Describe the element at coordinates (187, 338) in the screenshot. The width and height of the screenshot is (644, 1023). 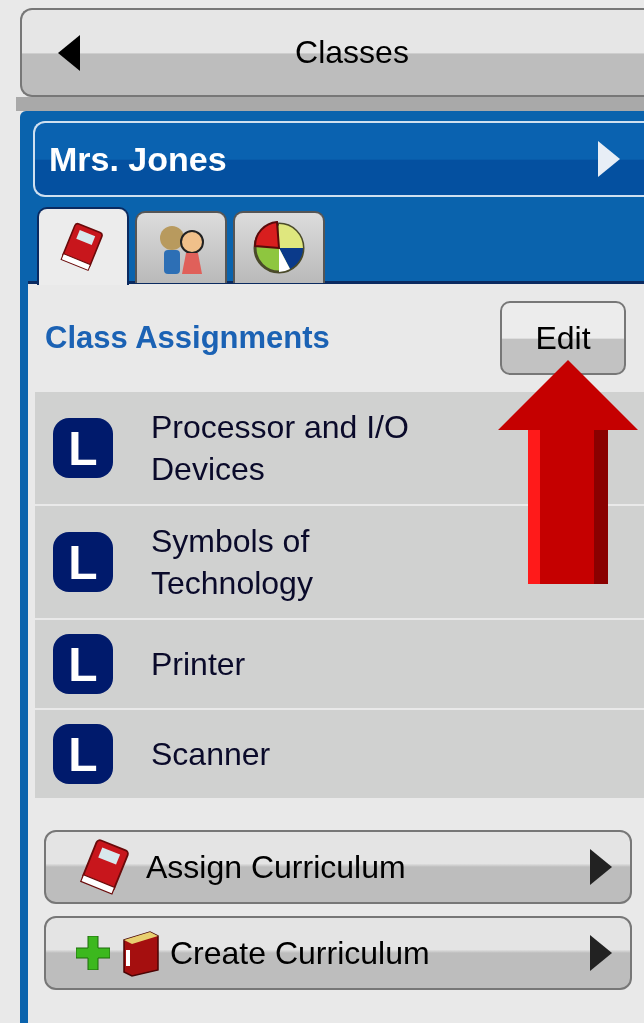
I see `section-title: Class Assignments` at that location.